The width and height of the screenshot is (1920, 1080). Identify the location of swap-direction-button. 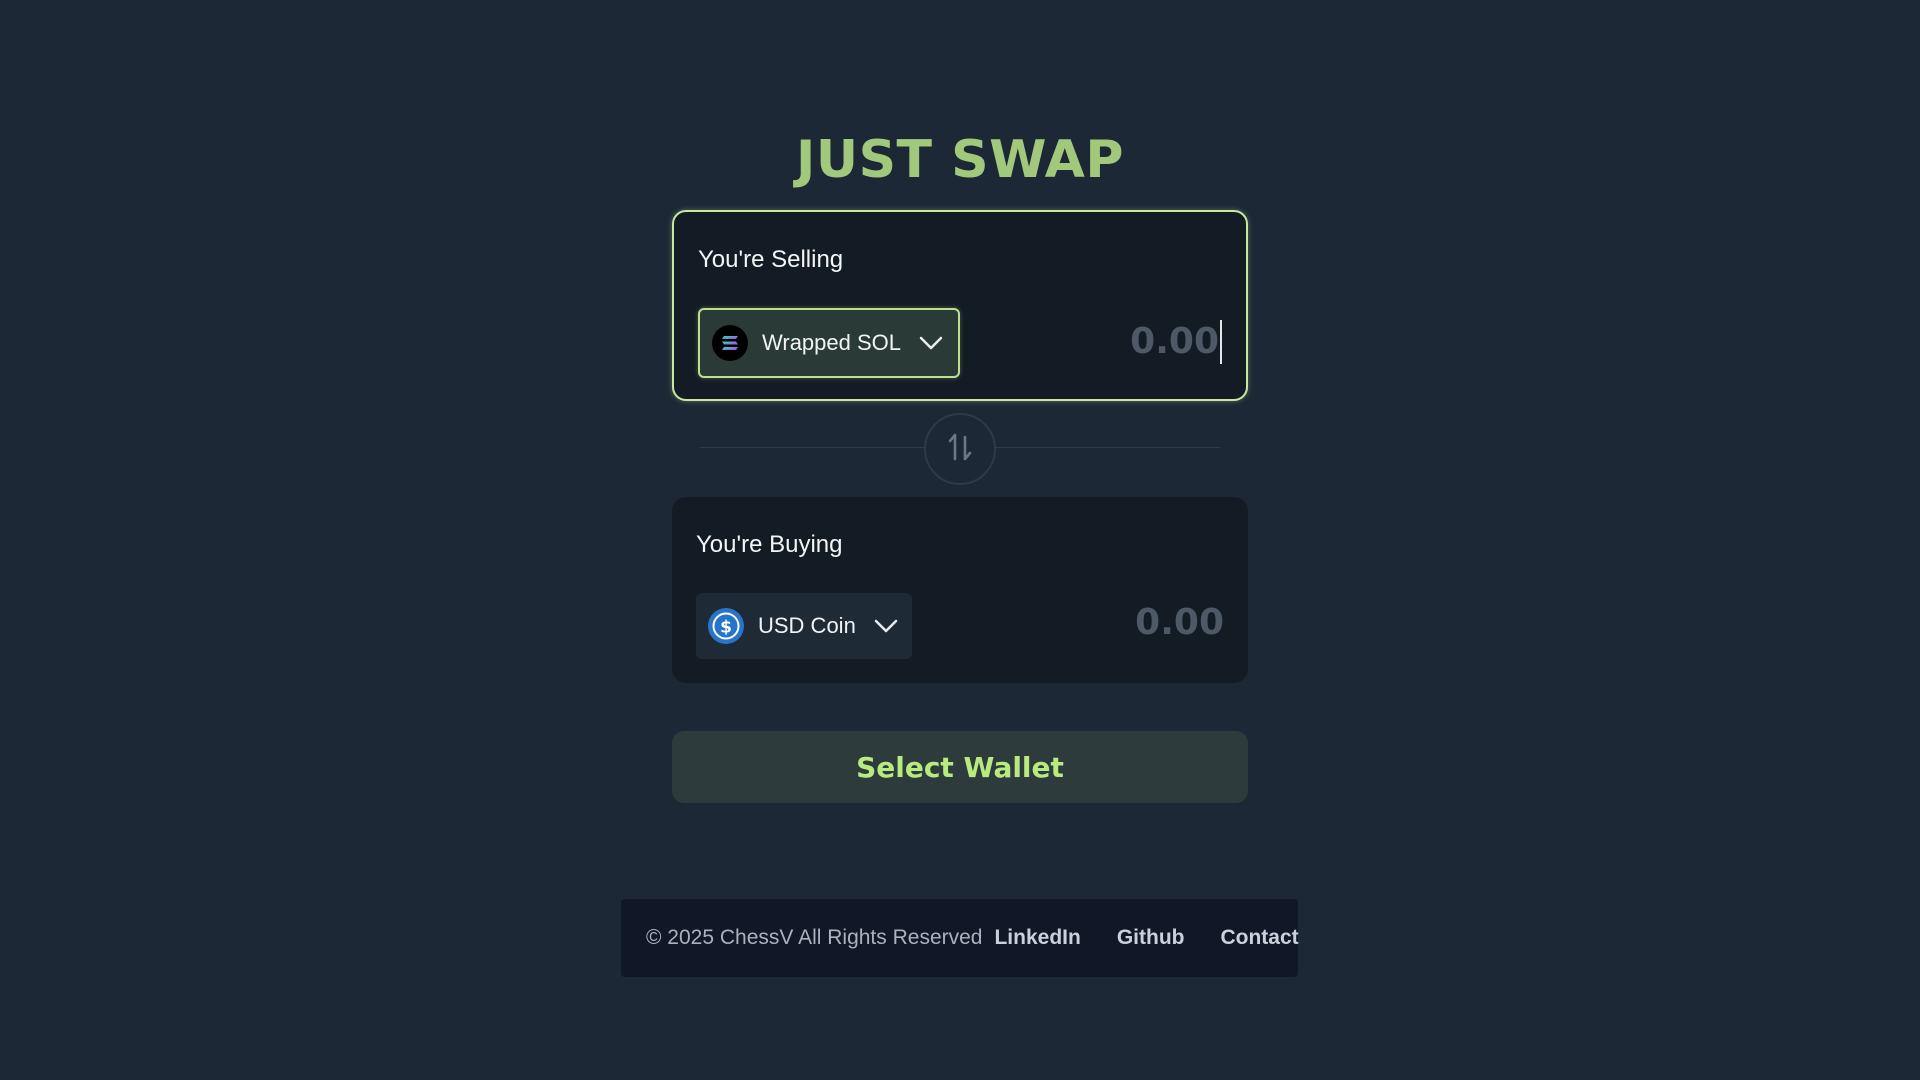
(960, 449).